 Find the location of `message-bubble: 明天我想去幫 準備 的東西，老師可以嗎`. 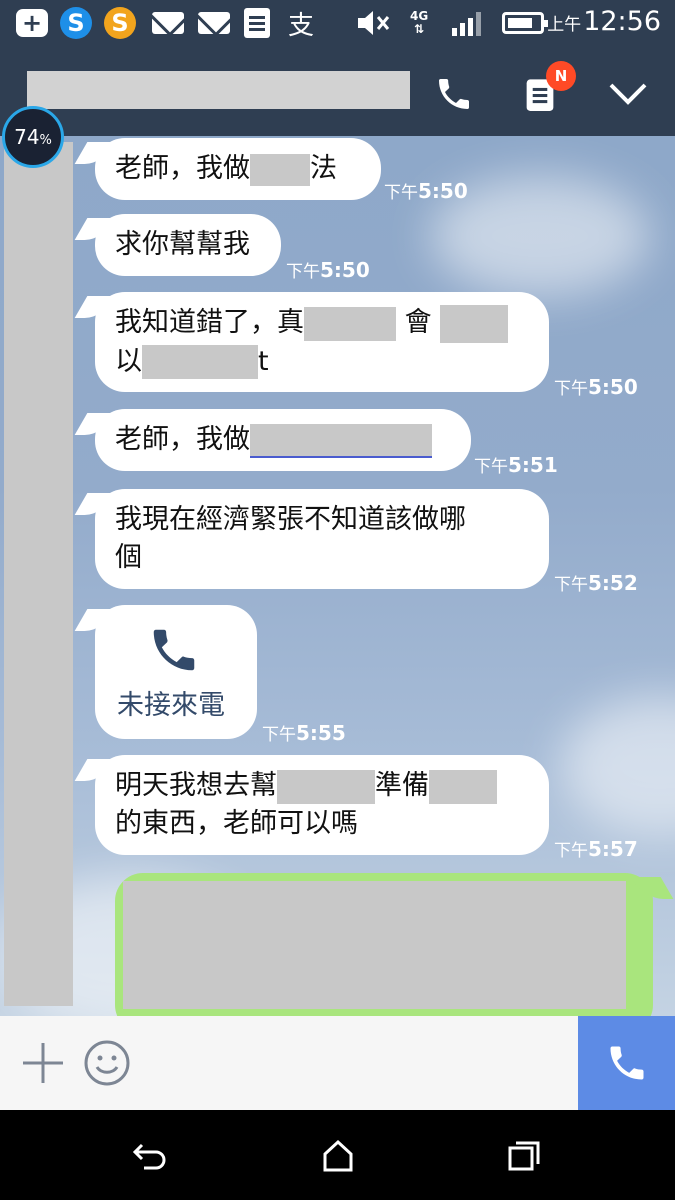

message-bubble: 明天我想去幫 準備 的東西，老師可以嗎 is located at coordinates (322, 805).